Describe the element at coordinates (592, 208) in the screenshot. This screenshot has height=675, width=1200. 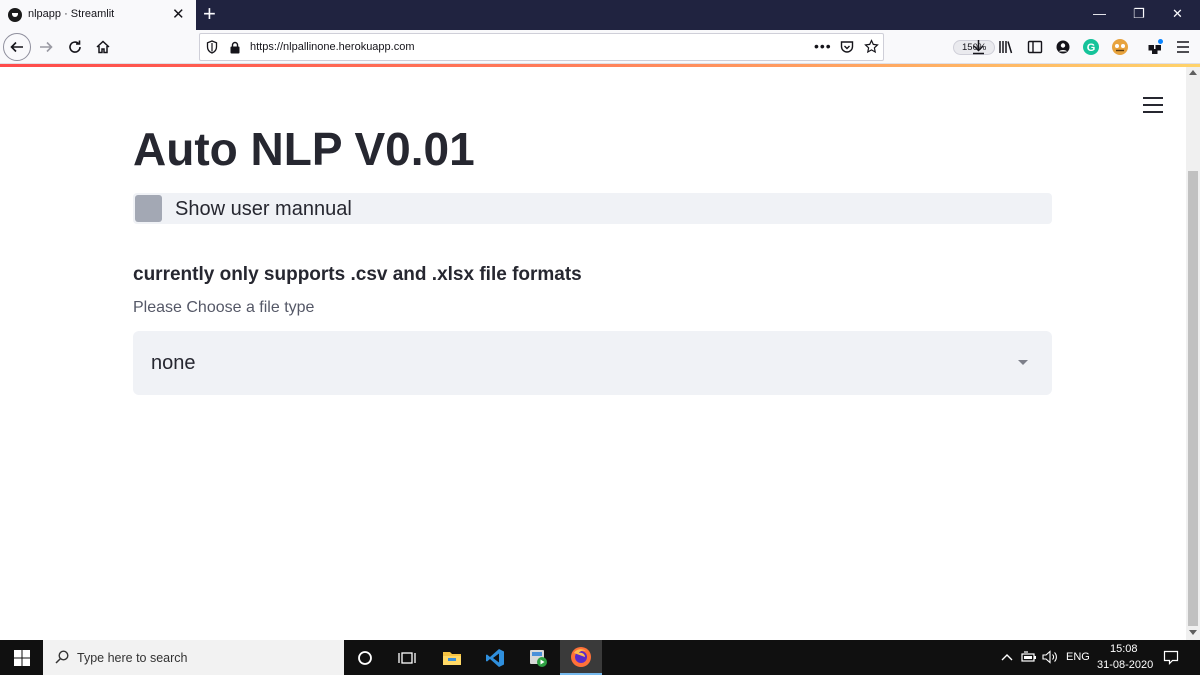
I see `user-manual-checkbox: Show user mannual` at that location.